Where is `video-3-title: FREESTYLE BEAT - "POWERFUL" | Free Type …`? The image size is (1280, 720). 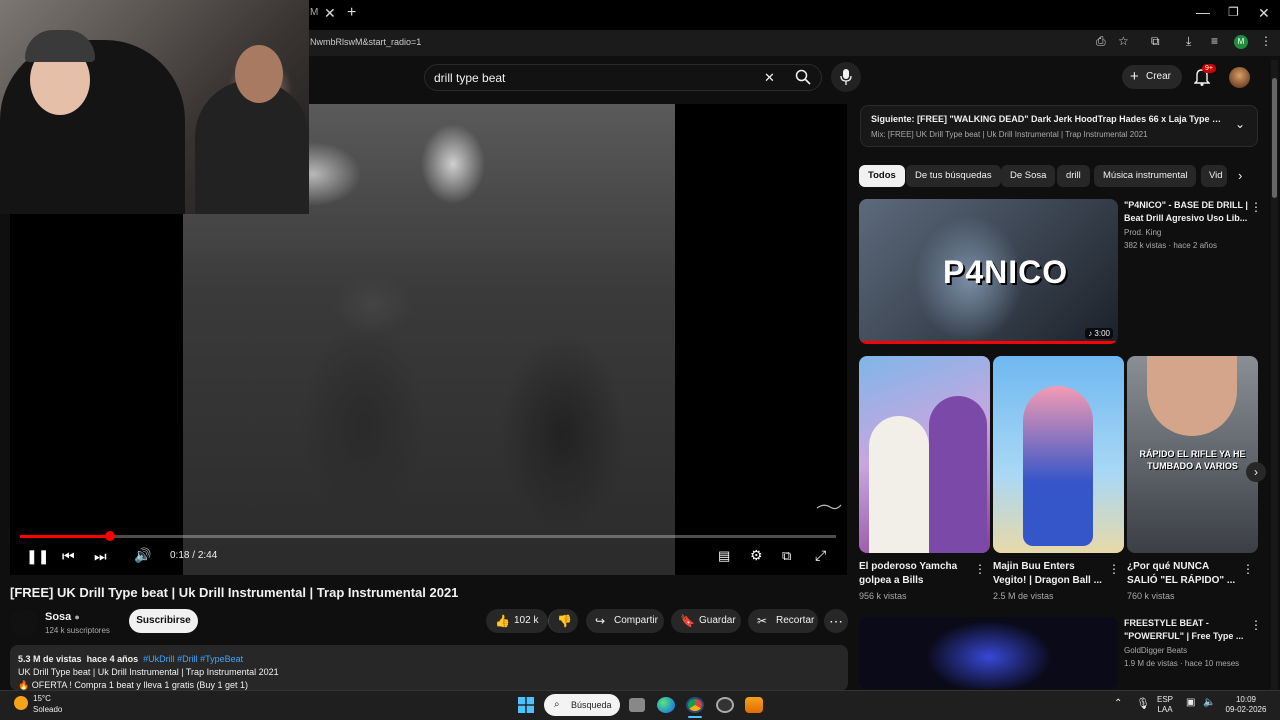 video-3-title: FREESTYLE BEAT - "POWERFUL" | Free Type … is located at coordinates (1187, 630).